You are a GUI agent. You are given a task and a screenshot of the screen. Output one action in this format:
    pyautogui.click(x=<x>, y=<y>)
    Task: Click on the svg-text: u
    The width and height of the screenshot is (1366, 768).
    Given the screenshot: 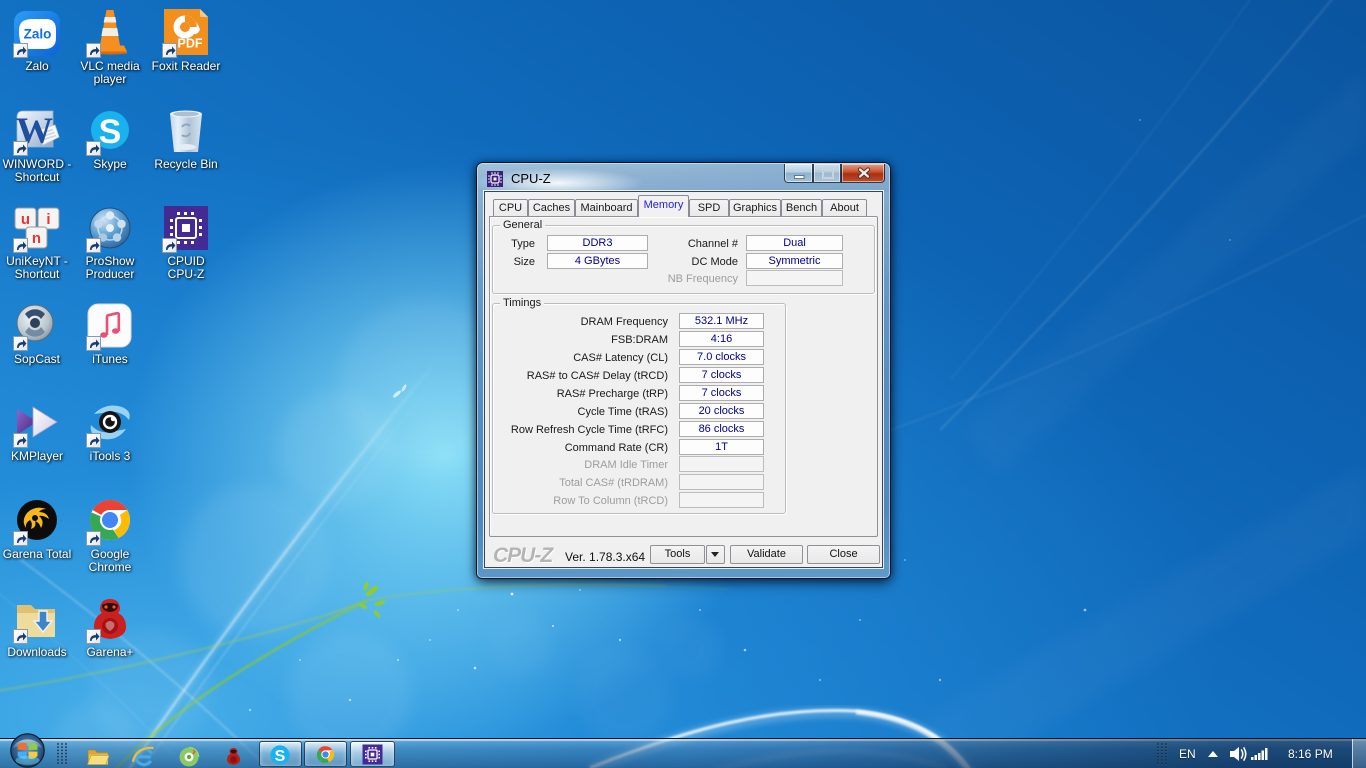 What is the action you would take?
    pyautogui.click(x=25, y=219)
    